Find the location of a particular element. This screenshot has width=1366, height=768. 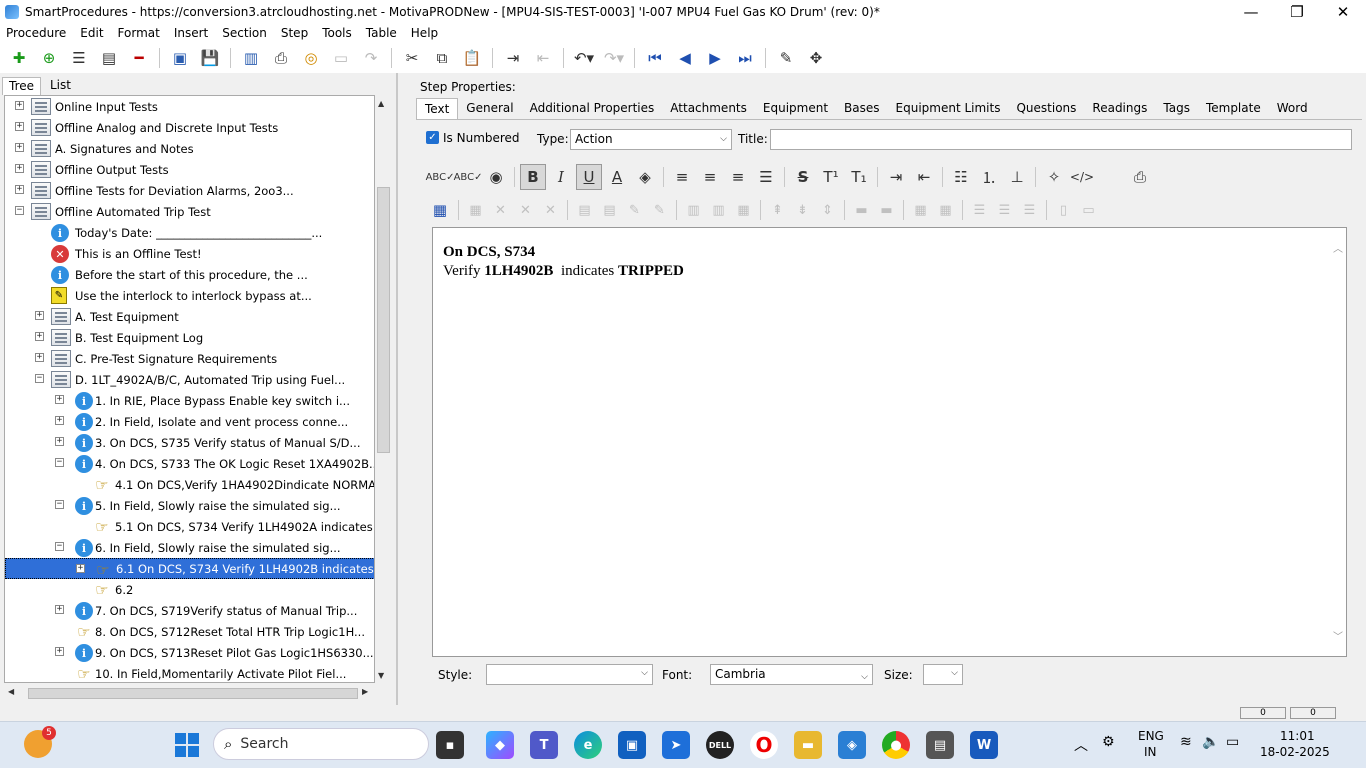

tree-row: ✕ This is an Offline Test! is located at coordinates (189, 253).